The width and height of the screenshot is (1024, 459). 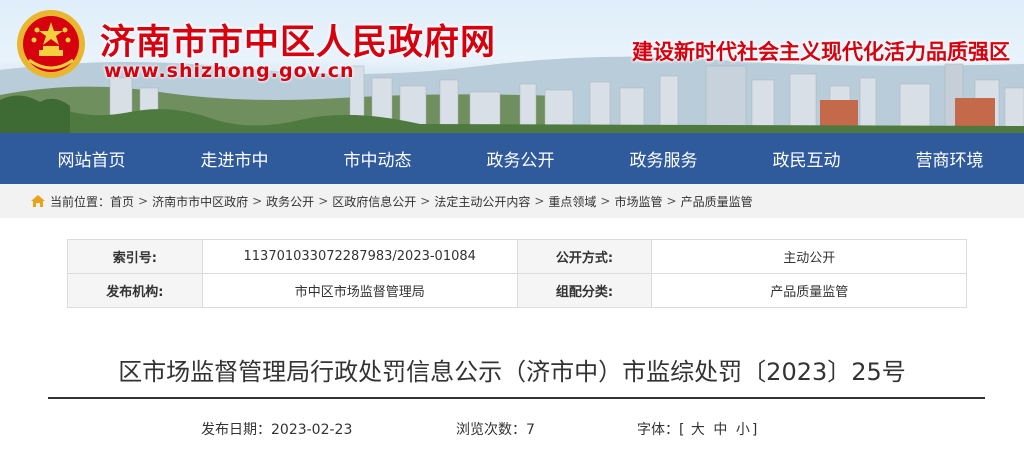 I want to click on nav-item-news: 市中动态, so click(x=377, y=158).